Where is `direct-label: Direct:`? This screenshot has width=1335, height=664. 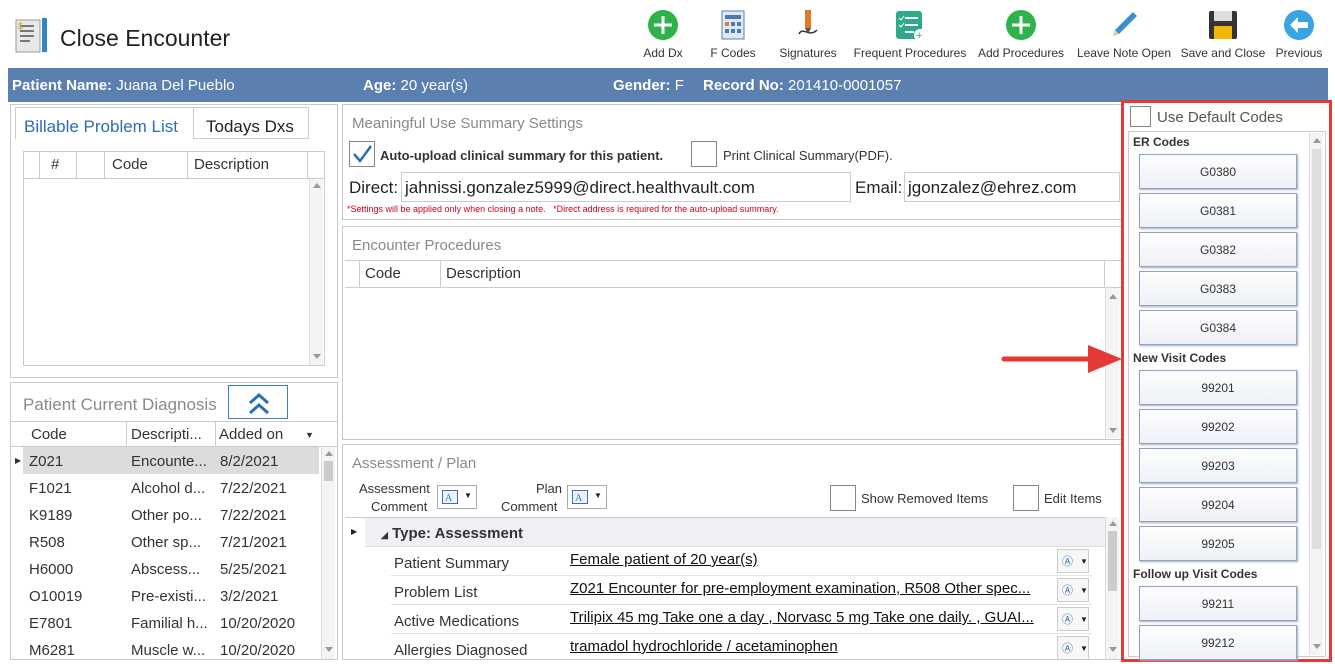
direct-label: Direct: is located at coordinates (374, 187).